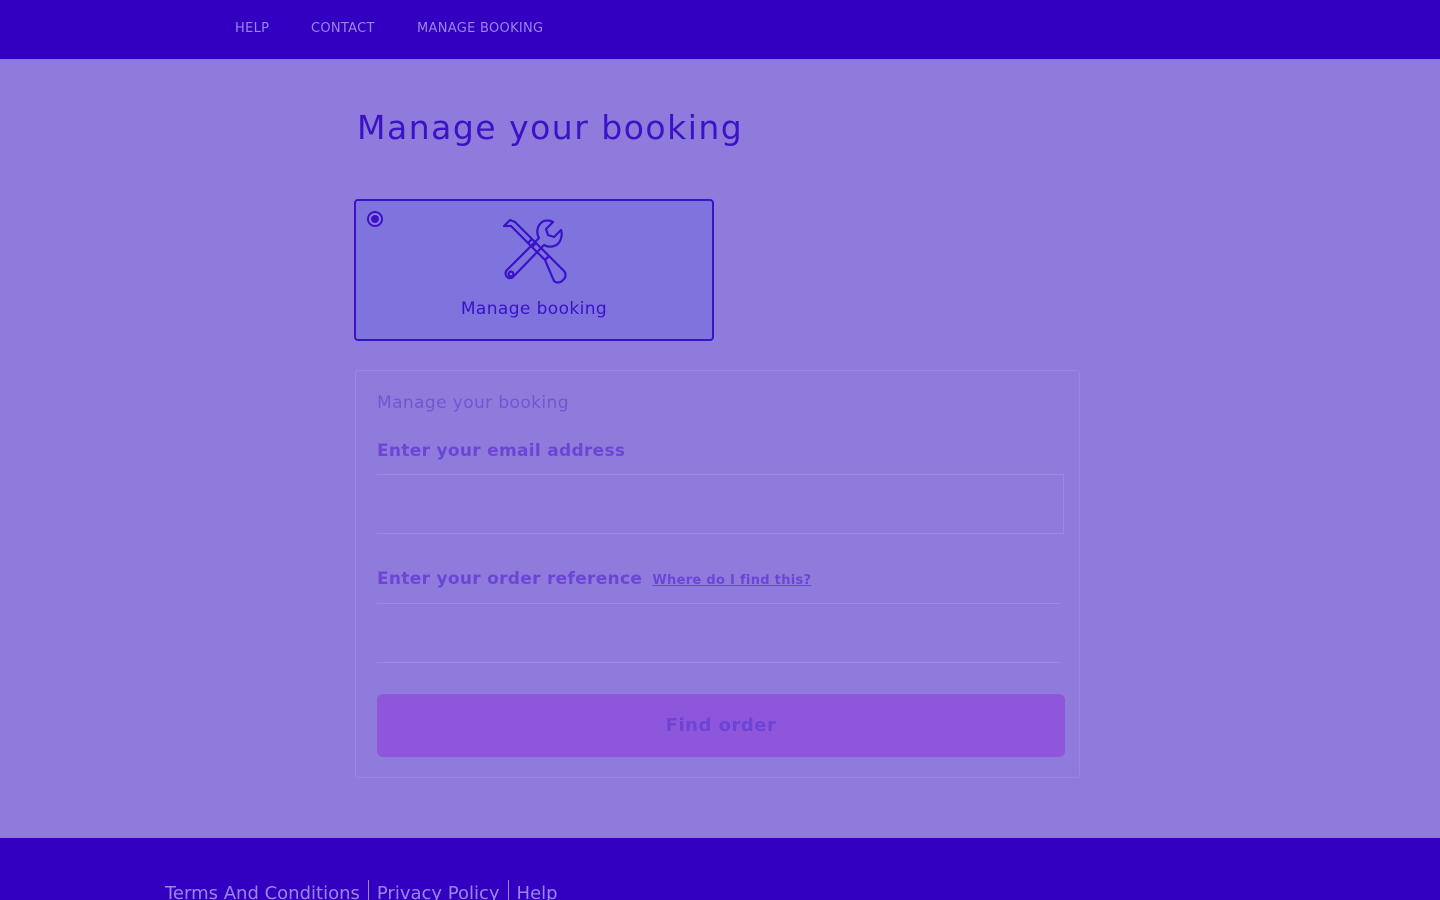 The width and height of the screenshot is (1440, 900). I want to click on email-label-text: Enter your email address, so click(501, 451).